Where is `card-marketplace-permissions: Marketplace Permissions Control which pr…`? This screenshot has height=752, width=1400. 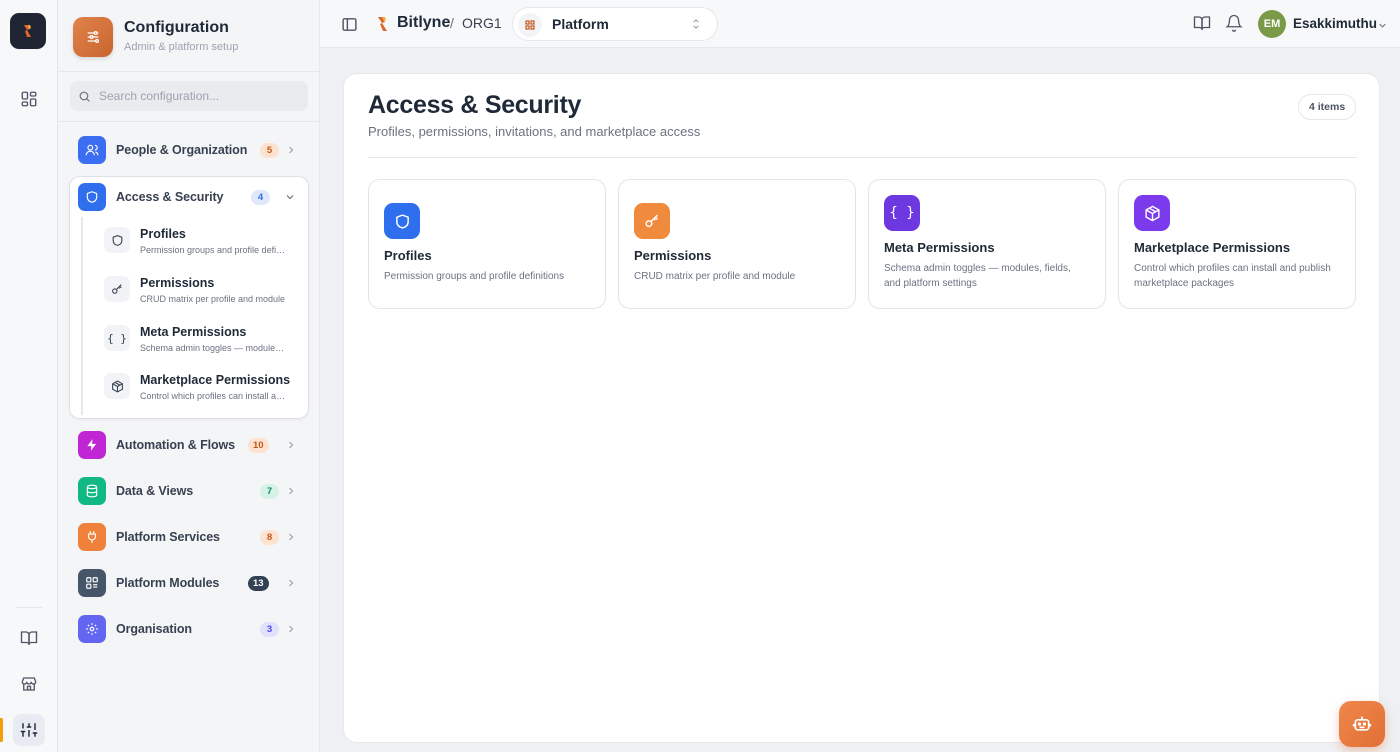 card-marketplace-permissions: Marketplace Permissions Control which pr… is located at coordinates (1237, 244).